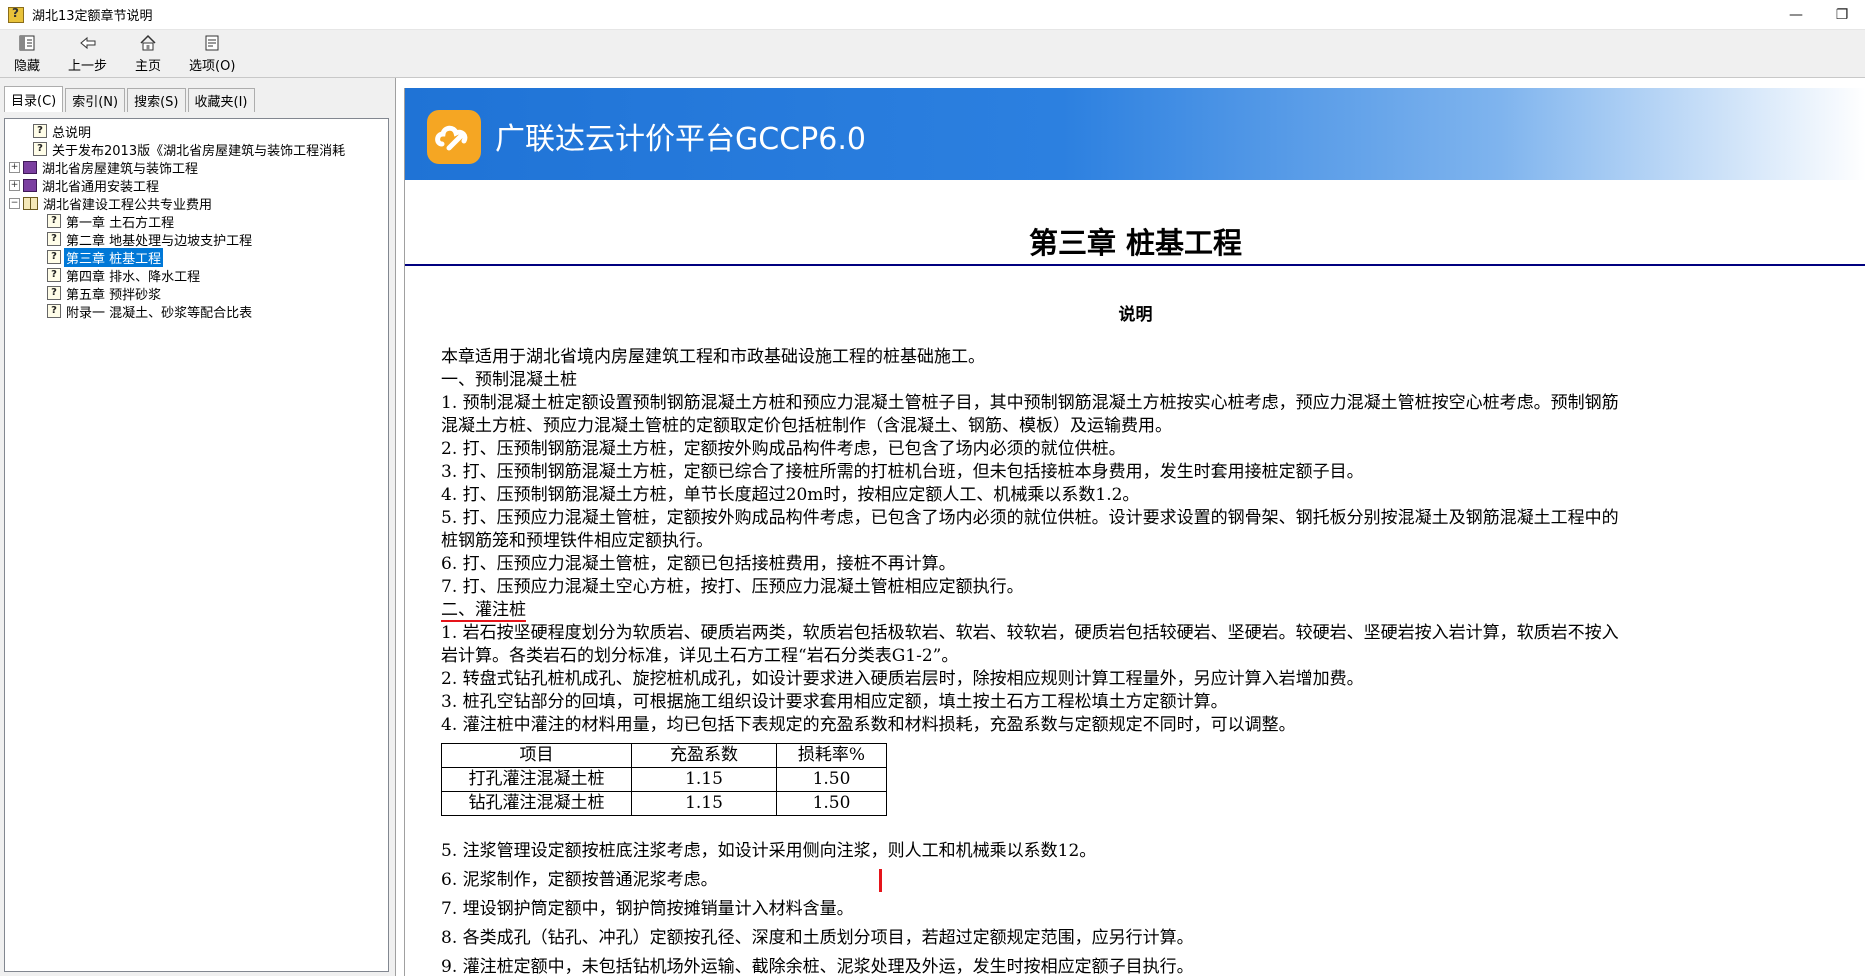 The image size is (1865, 976). Describe the element at coordinates (114, 295) in the screenshot. I see `tree-item-label: 第五章 预拌砂浆` at that location.